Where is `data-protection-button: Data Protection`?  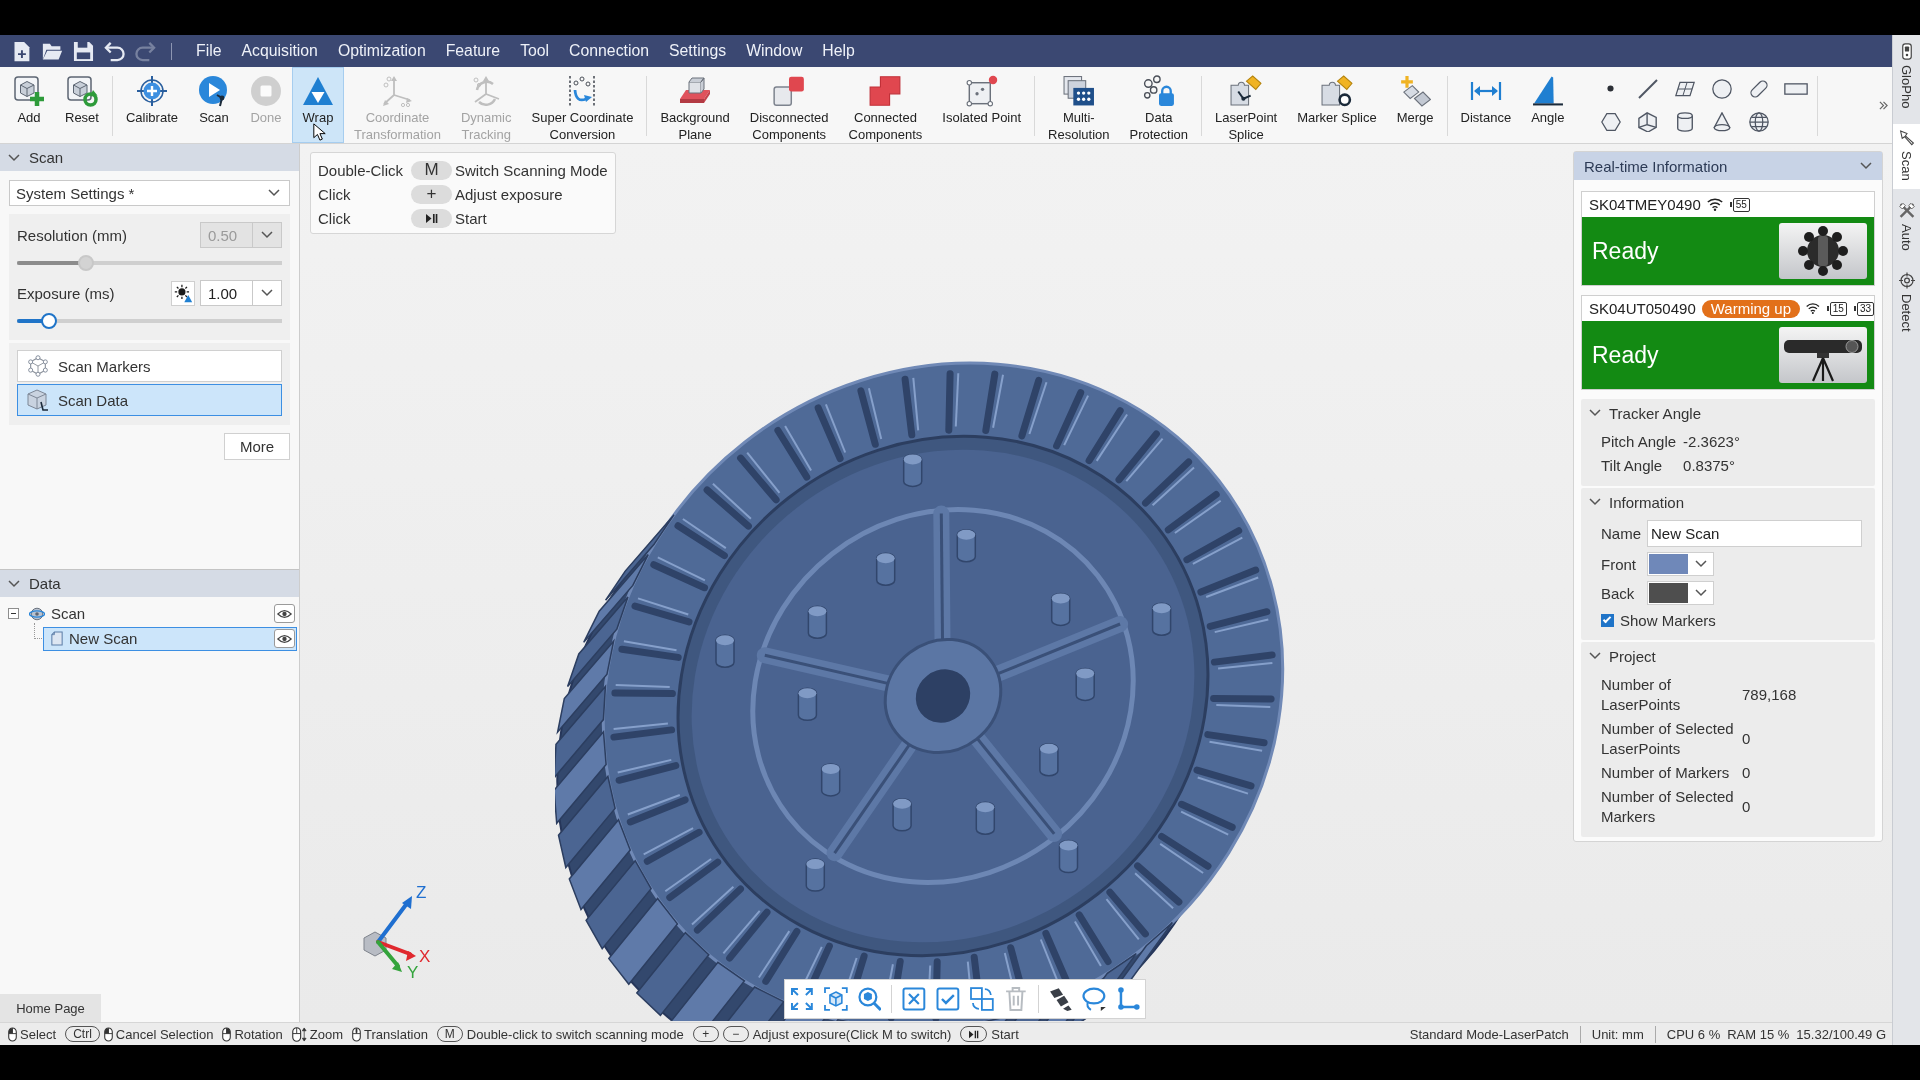 data-protection-button: Data Protection is located at coordinates (1159, 105).